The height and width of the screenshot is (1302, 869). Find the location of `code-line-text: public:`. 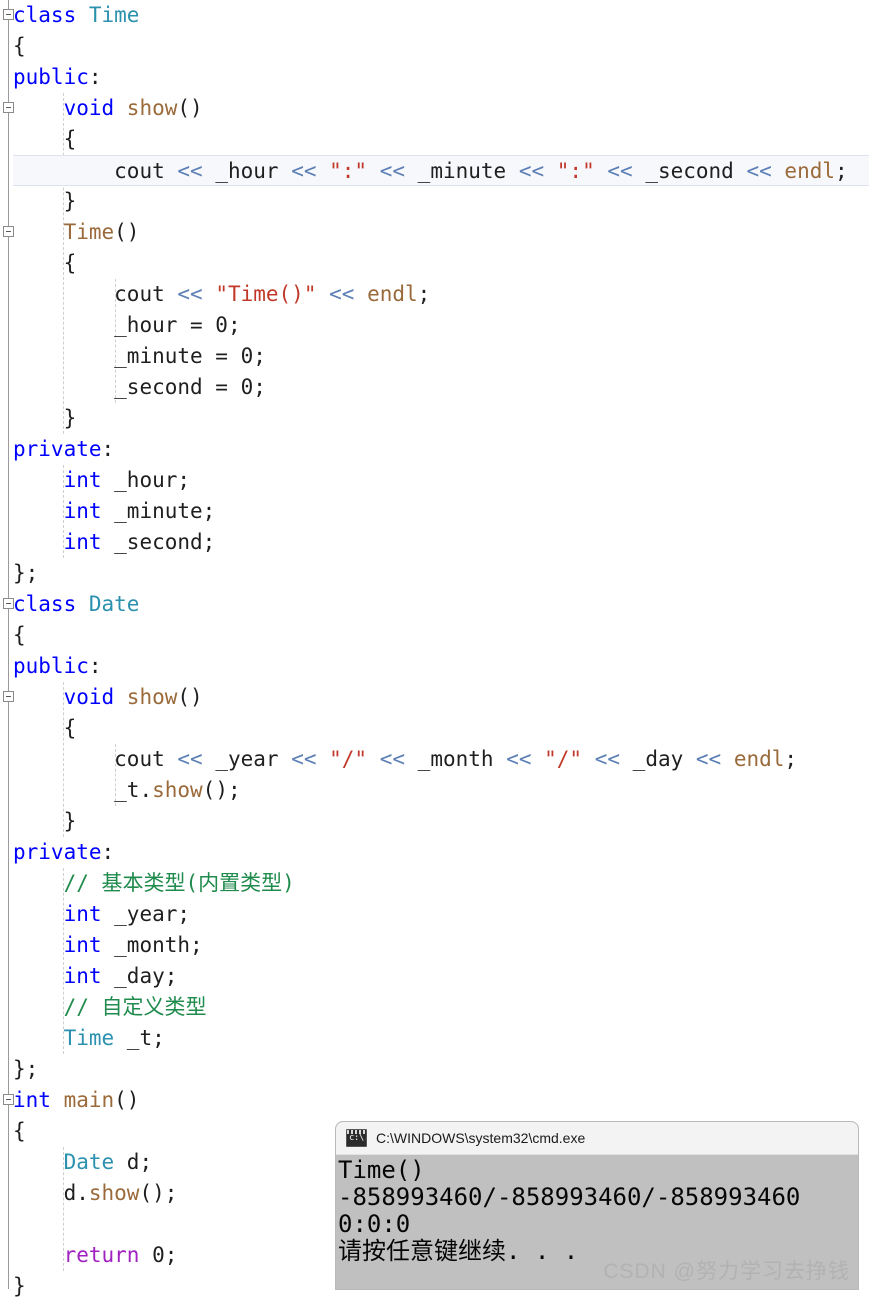

code-line-text: public: is located at coordinates (434, 666).